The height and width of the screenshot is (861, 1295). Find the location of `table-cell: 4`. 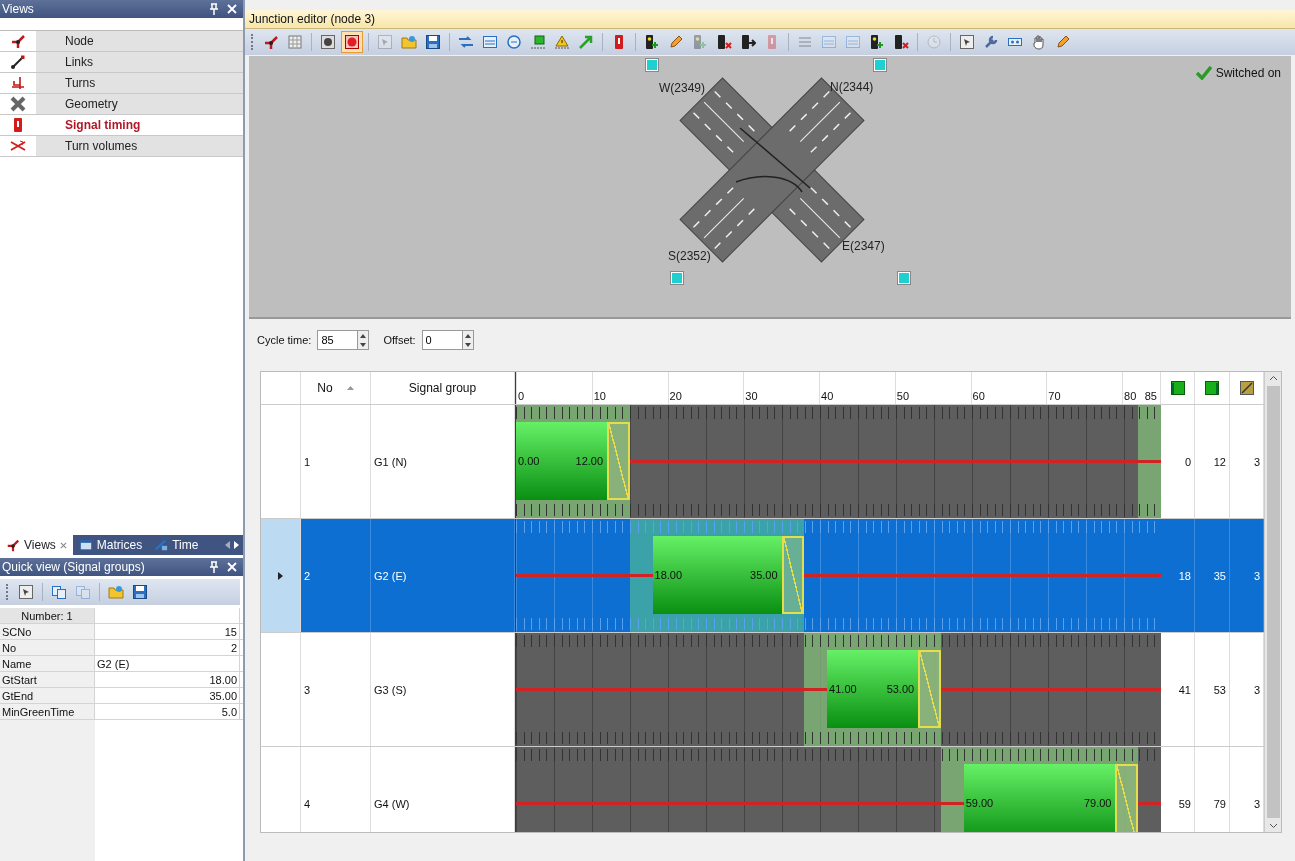

table-cell: 4 is located at coordinates (336, 789).